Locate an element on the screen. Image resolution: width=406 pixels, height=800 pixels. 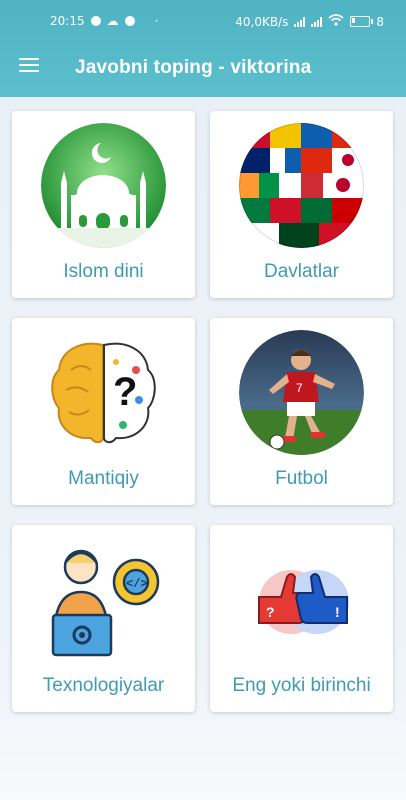
category-label: Islom dini is located at coordinates (103, 271).